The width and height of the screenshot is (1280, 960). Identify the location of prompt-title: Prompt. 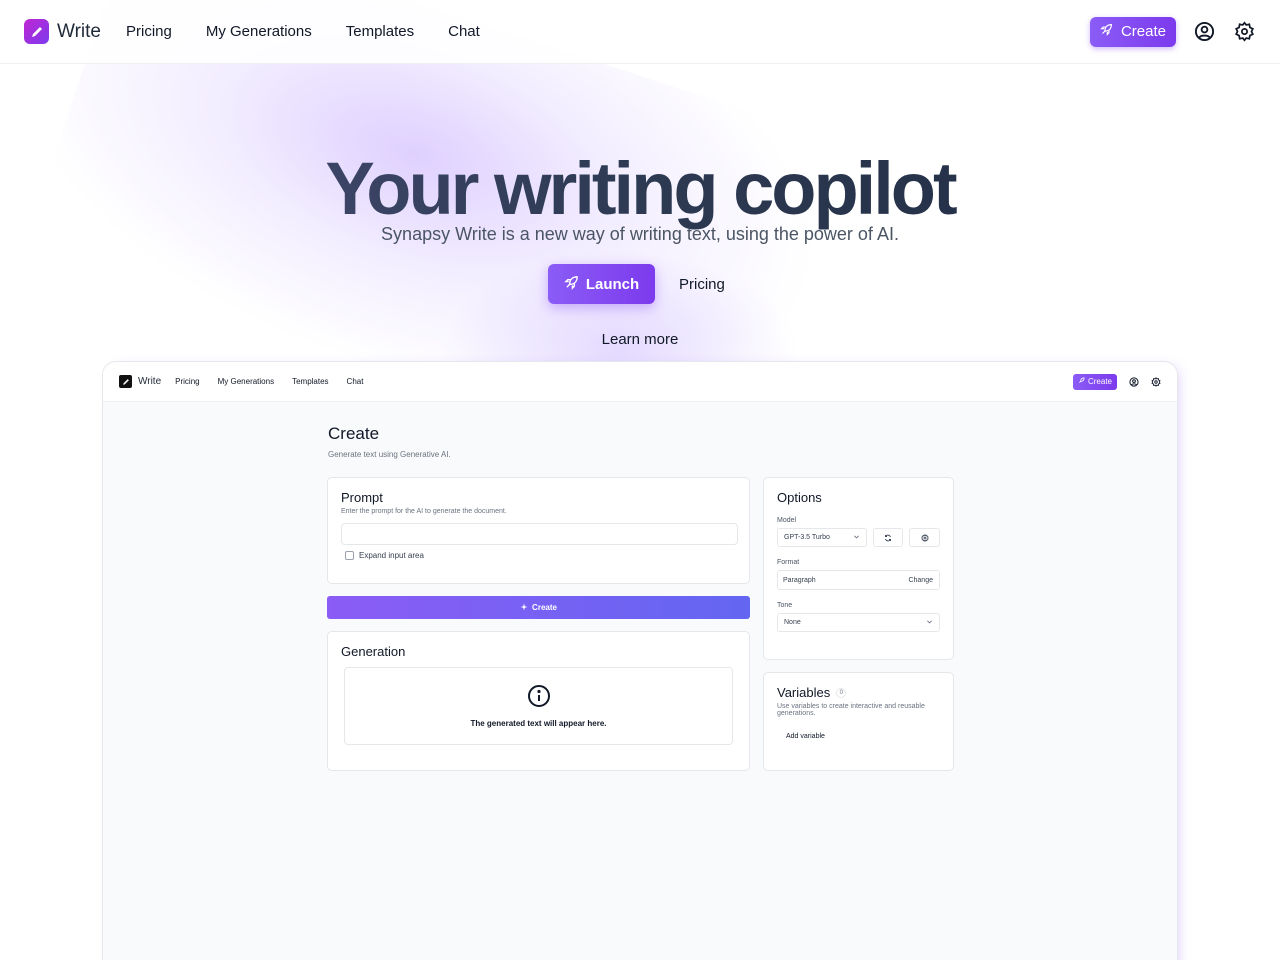
(362, 497).